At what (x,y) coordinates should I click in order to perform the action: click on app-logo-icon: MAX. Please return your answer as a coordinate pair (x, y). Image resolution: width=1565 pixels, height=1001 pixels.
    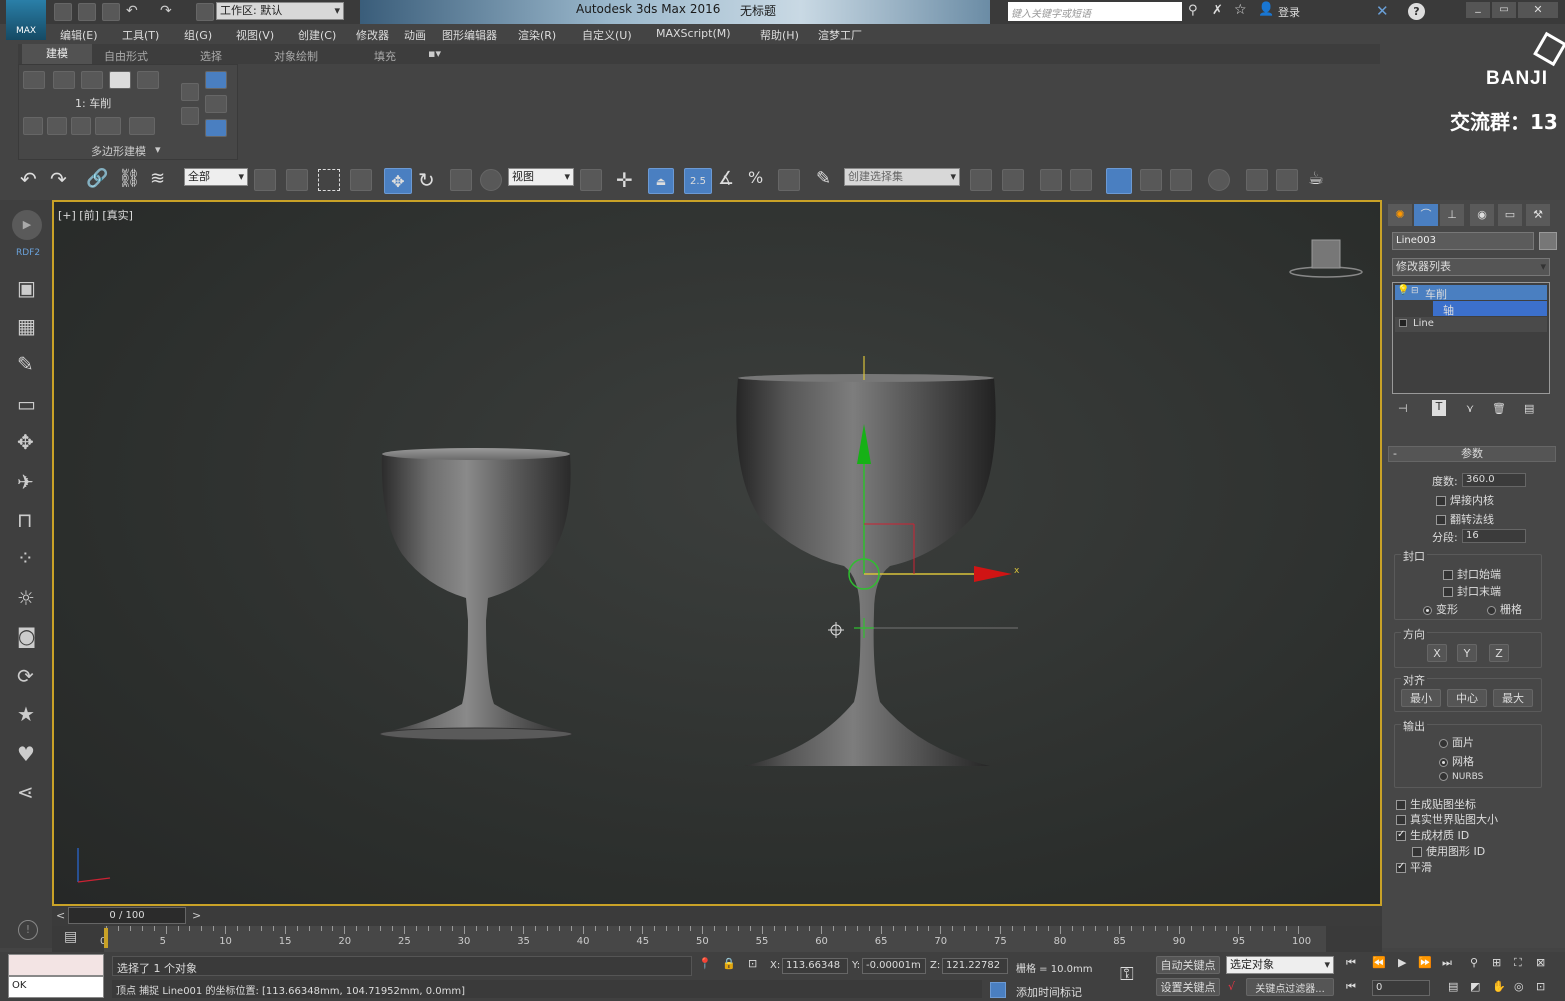
    Looking at the image, I should click on (26, 20).